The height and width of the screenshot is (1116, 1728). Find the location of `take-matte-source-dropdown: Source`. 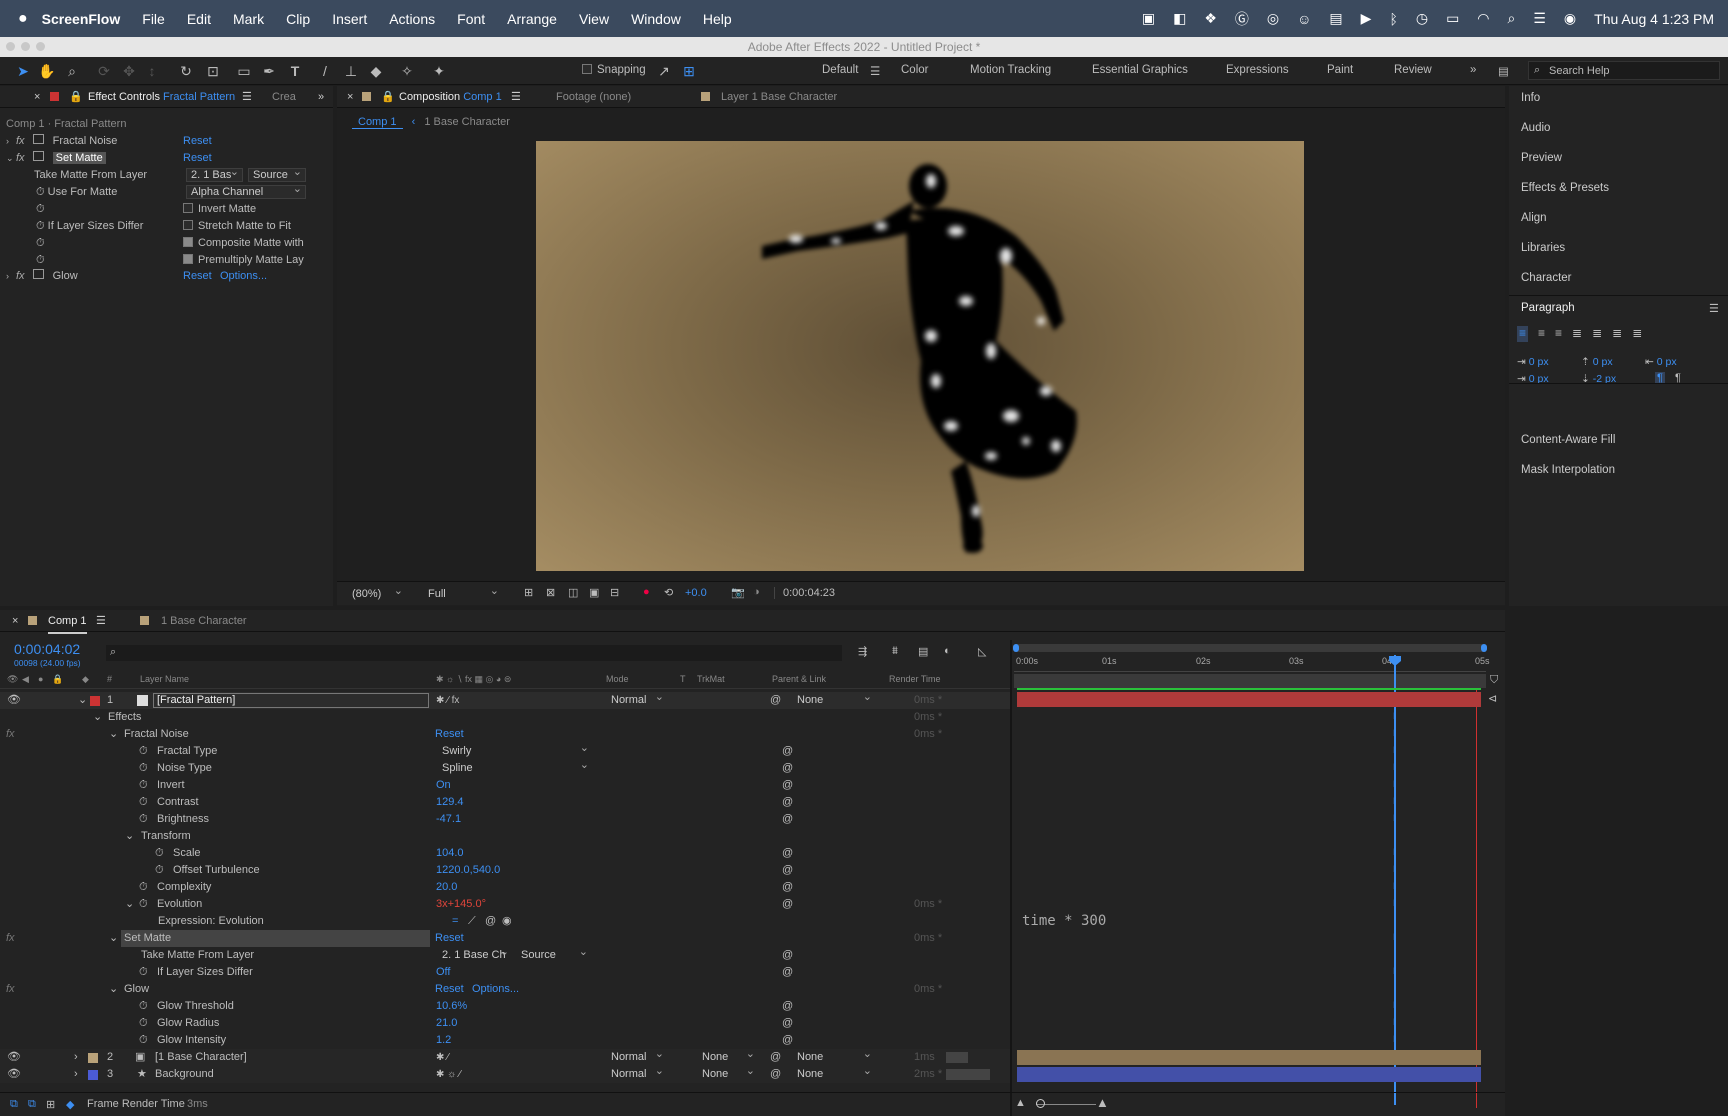

take-matte-source-dropdown: Source is located at coordinates (554, 954).